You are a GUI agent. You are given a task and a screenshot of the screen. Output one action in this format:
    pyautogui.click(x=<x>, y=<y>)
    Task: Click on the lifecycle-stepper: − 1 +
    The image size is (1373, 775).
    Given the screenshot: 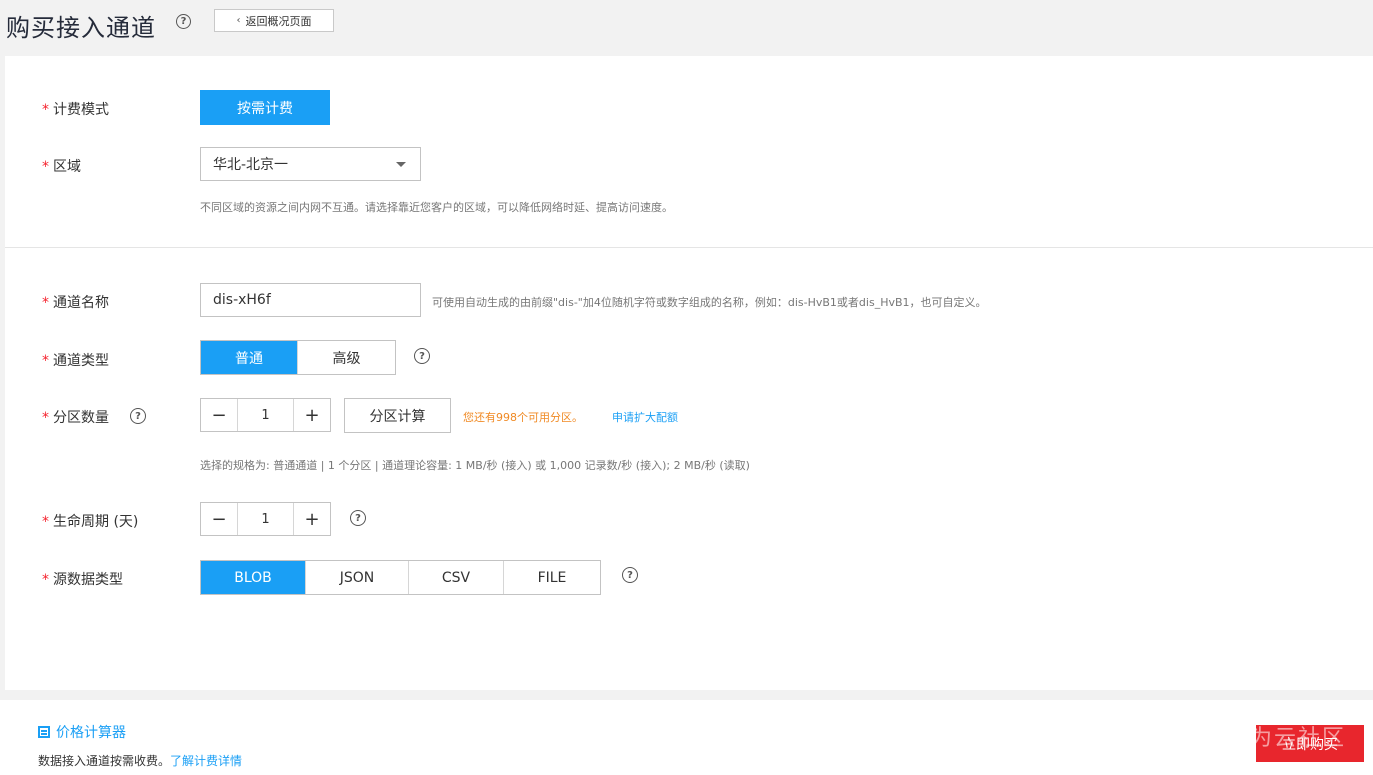 What is the action you would take?
    pyautogui.click(x=265, y=519)
    